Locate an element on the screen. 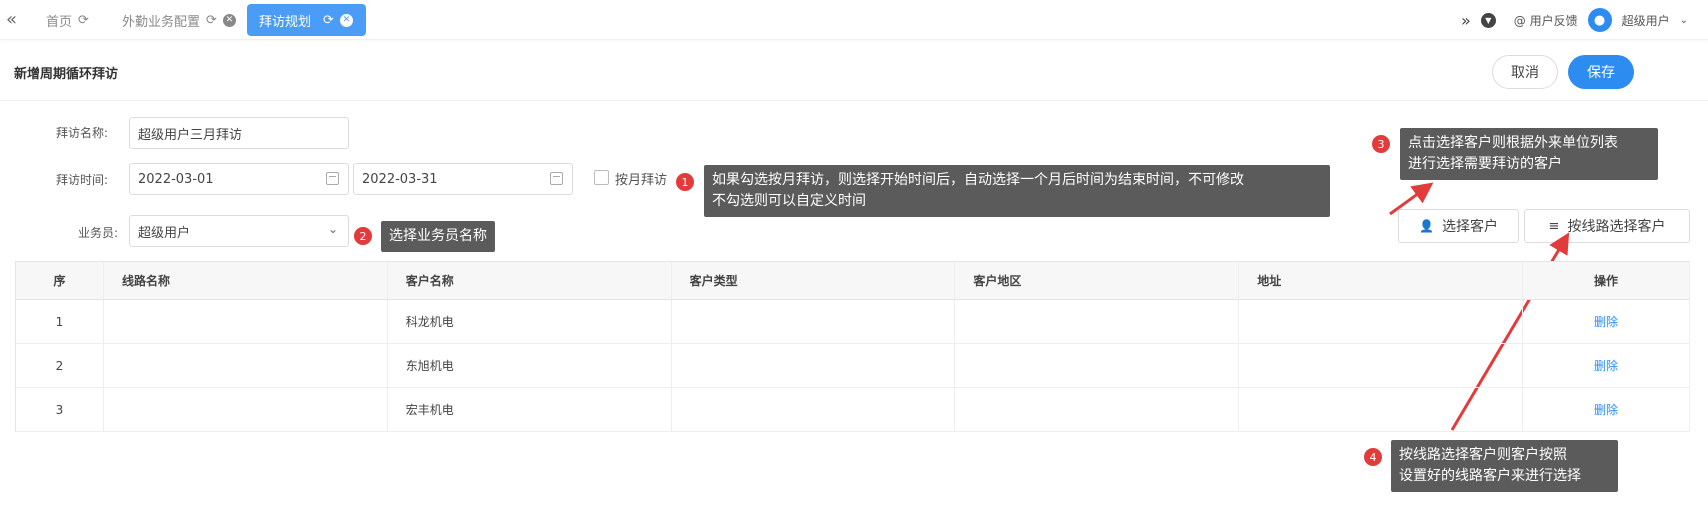  column-header-address: 地址 is located at coordinates (1381, 280).